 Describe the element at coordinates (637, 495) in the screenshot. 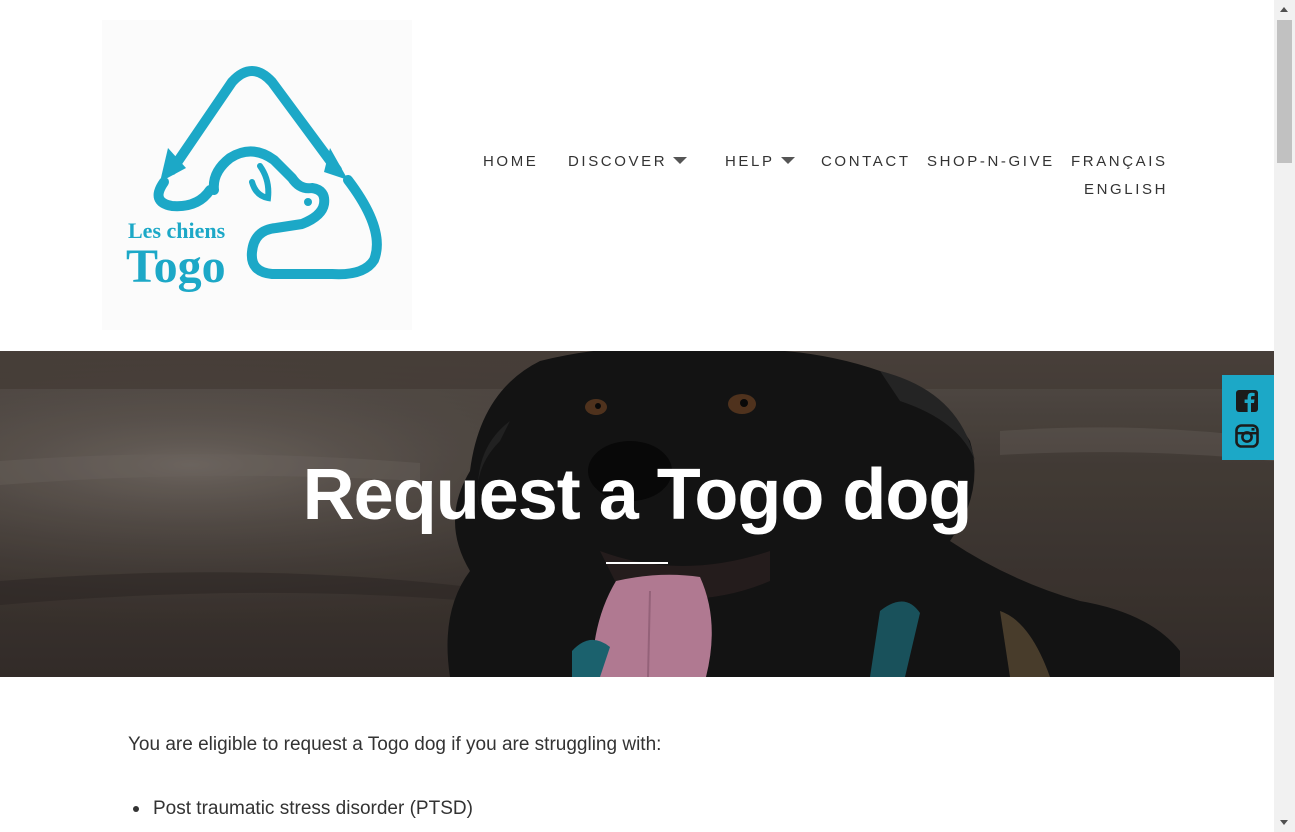

I see `page-title: Request a Togo dog` at that location.